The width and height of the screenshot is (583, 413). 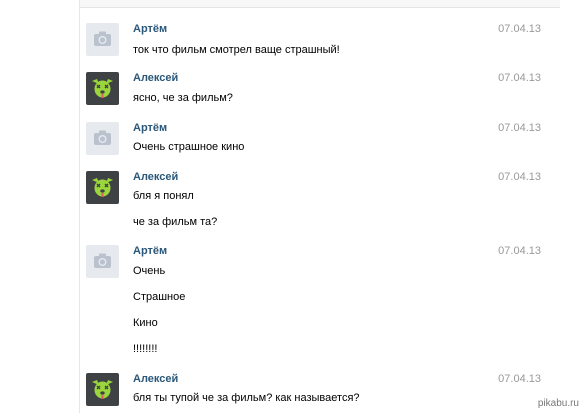 What do you see at coordinates (189, 147) in the screenshot?
I see `message-text: Очень страшное кино` at bounding box center [189, 147].